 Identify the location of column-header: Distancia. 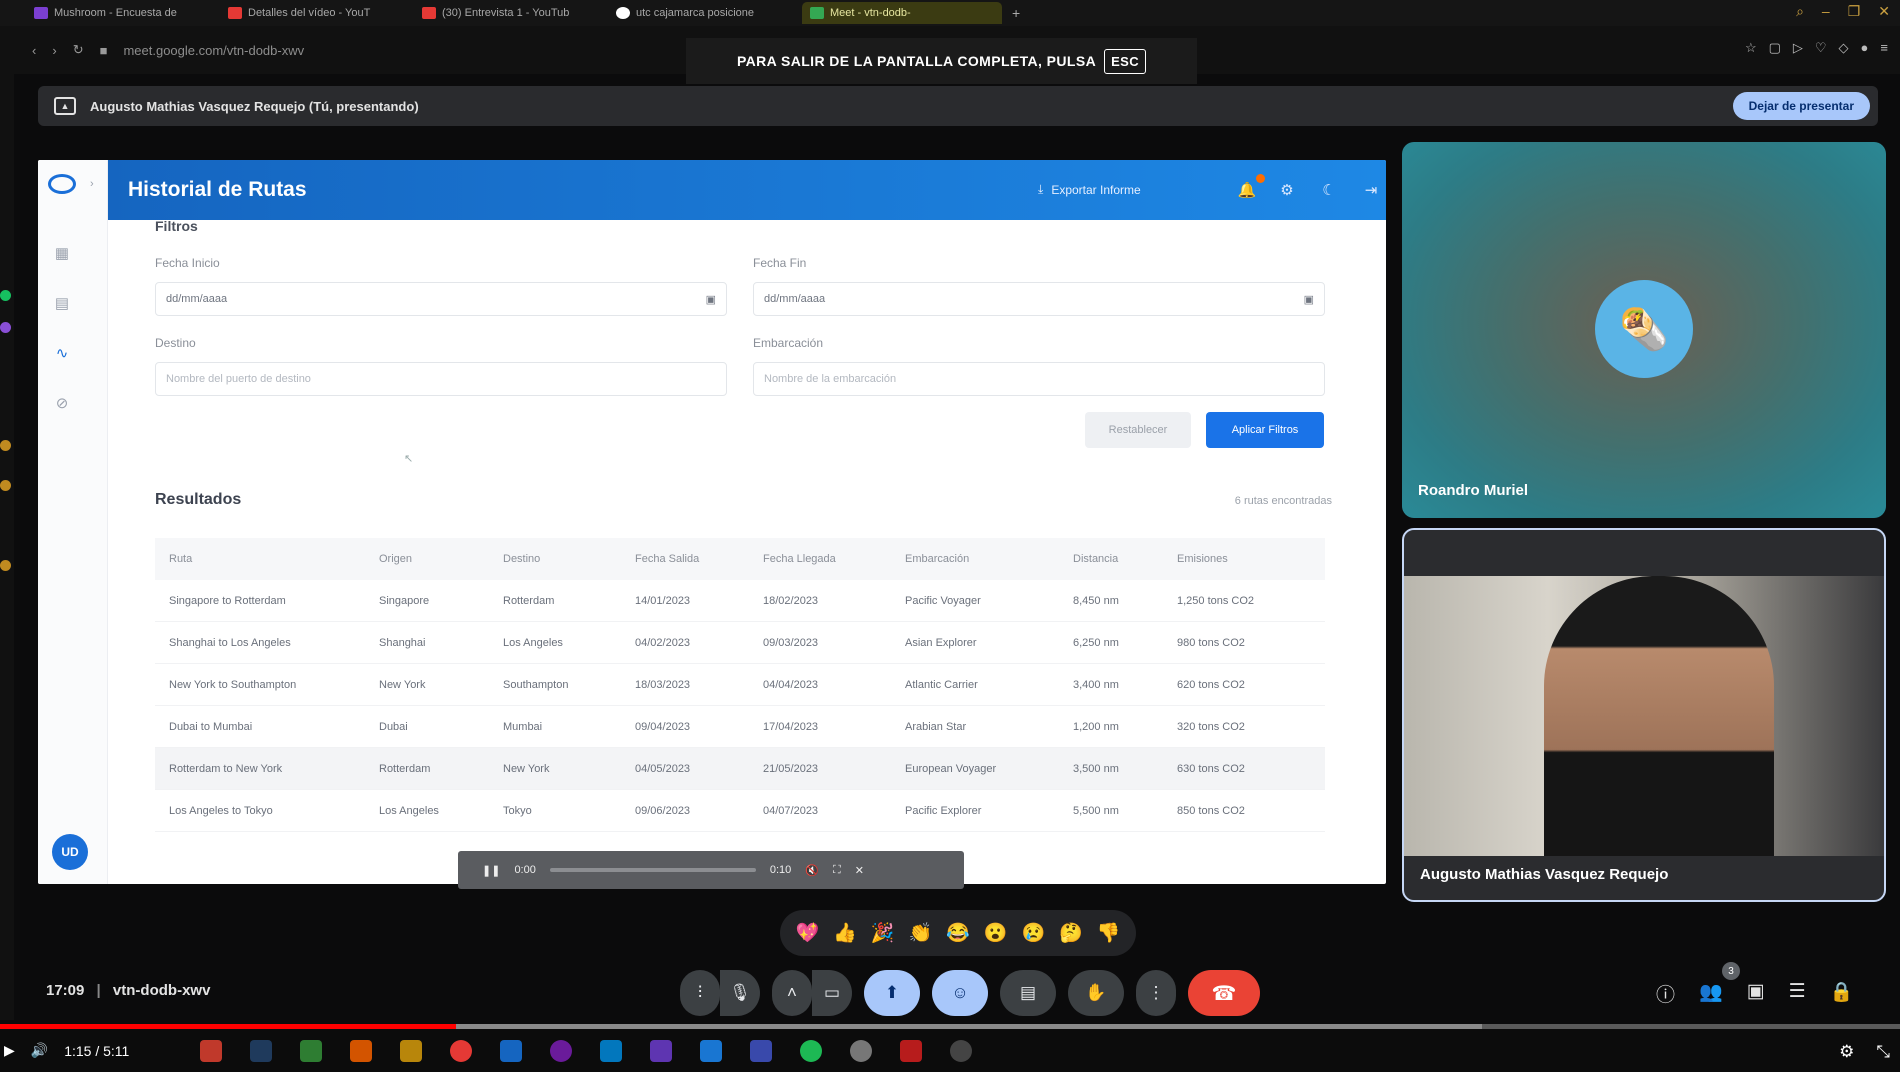
(1125, 559).